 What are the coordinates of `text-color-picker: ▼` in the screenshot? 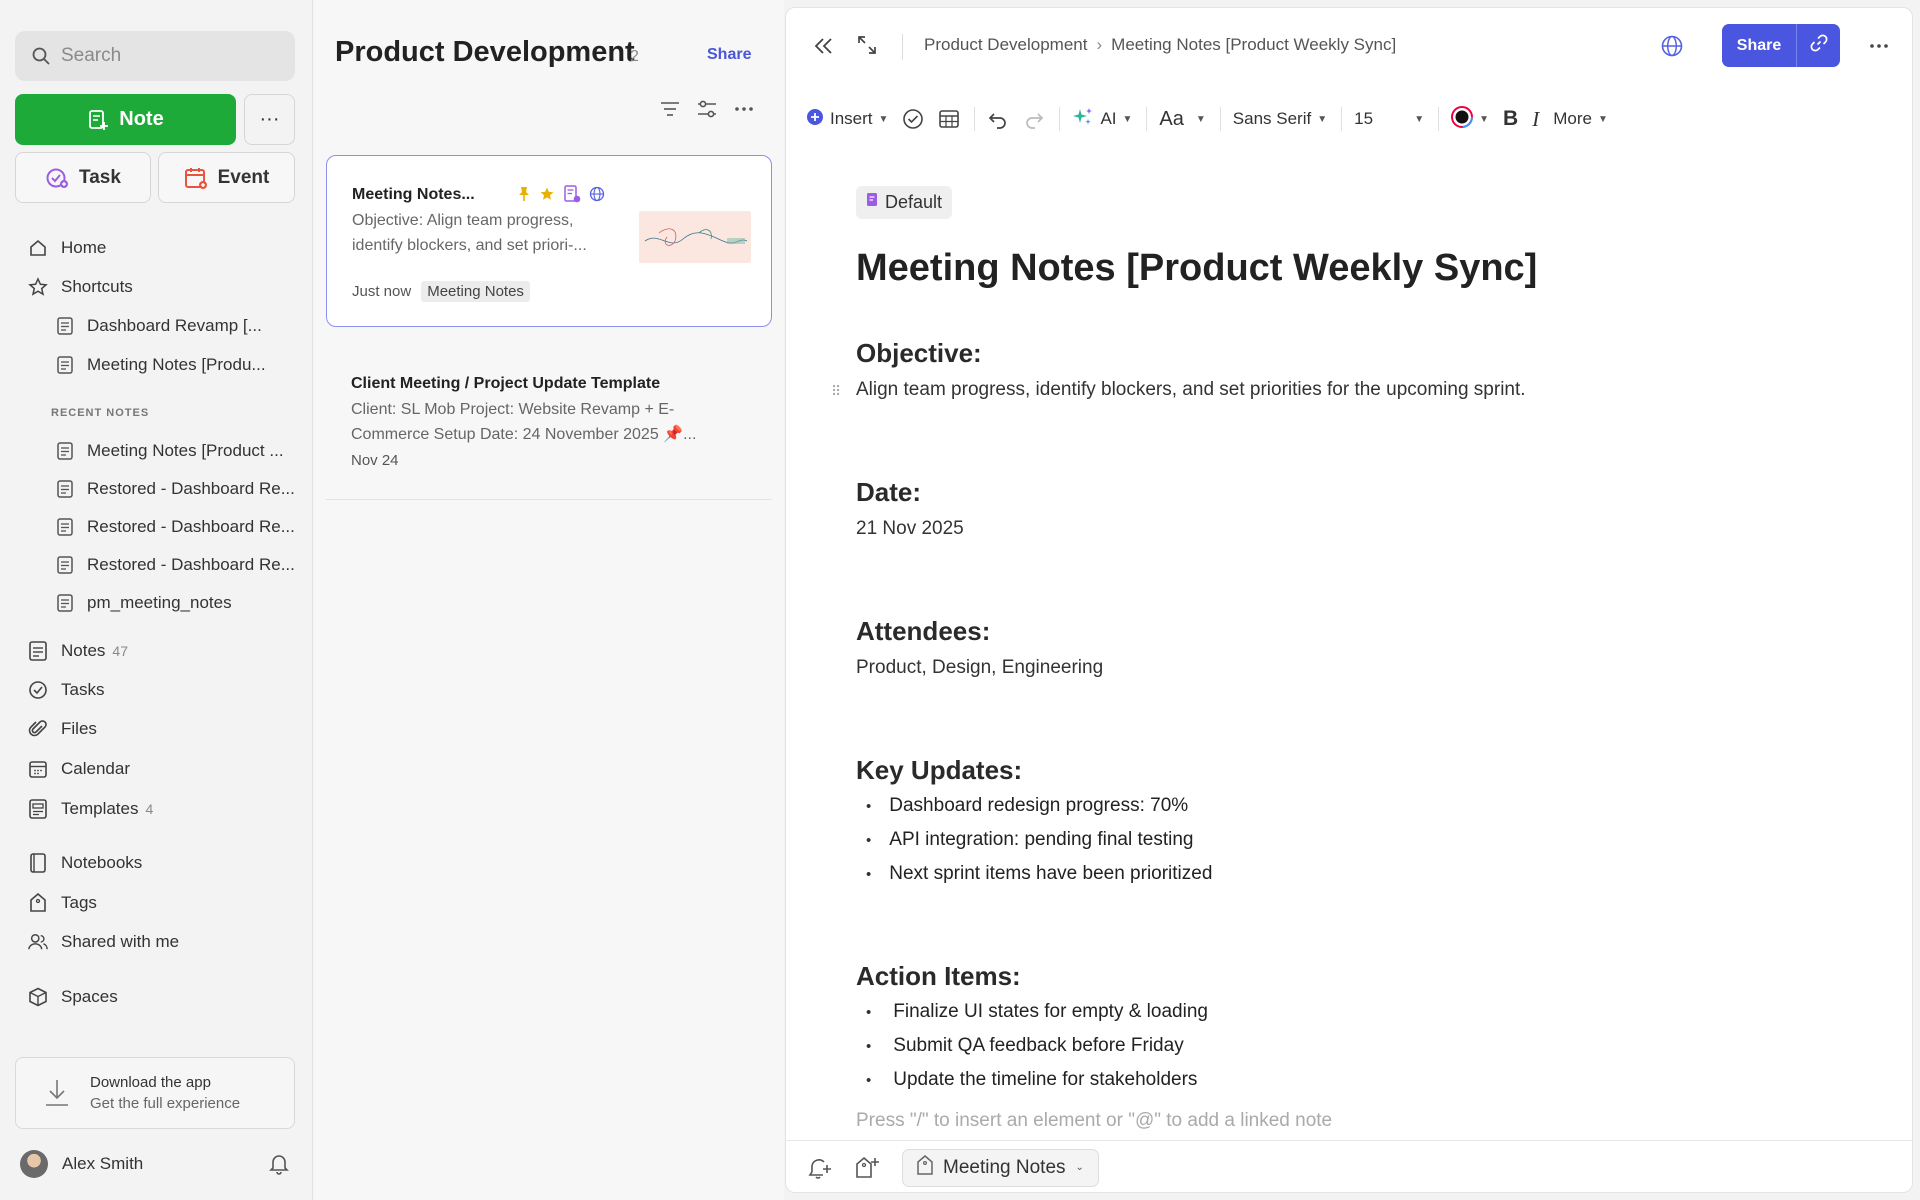 It's located at (1470, 119).